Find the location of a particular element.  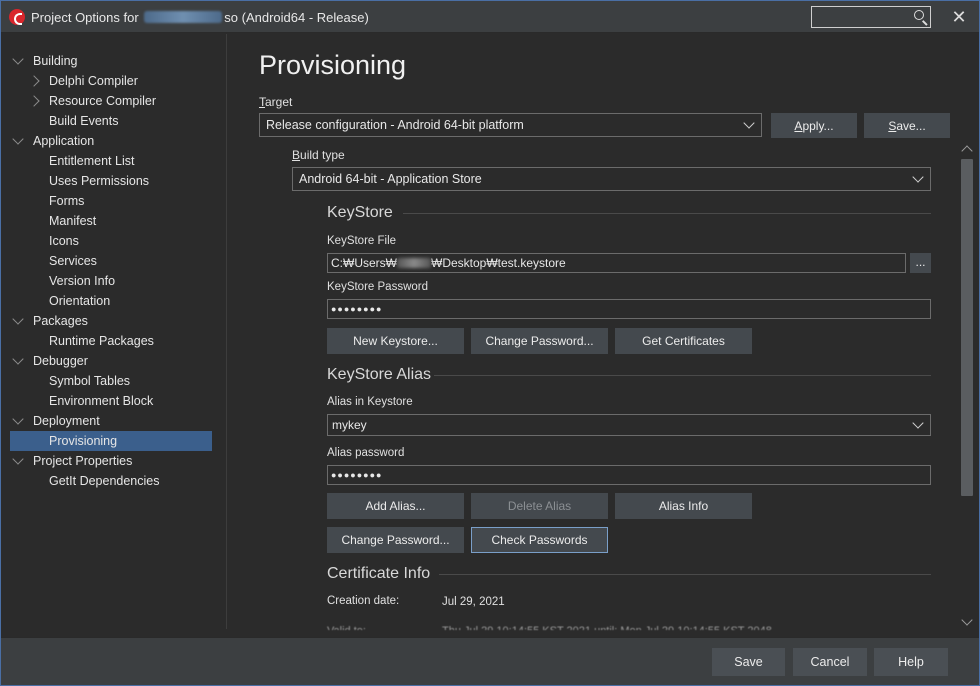

tree-item-provisioning: Provisioning is located at coordinates (111, 441).